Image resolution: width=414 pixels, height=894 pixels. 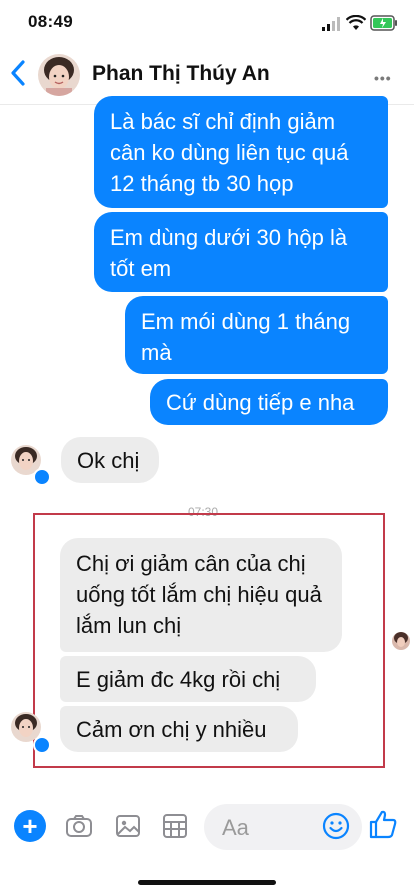 I want to click on contact-name: Phan Thị Thúy An, so click(x=181, y=74).